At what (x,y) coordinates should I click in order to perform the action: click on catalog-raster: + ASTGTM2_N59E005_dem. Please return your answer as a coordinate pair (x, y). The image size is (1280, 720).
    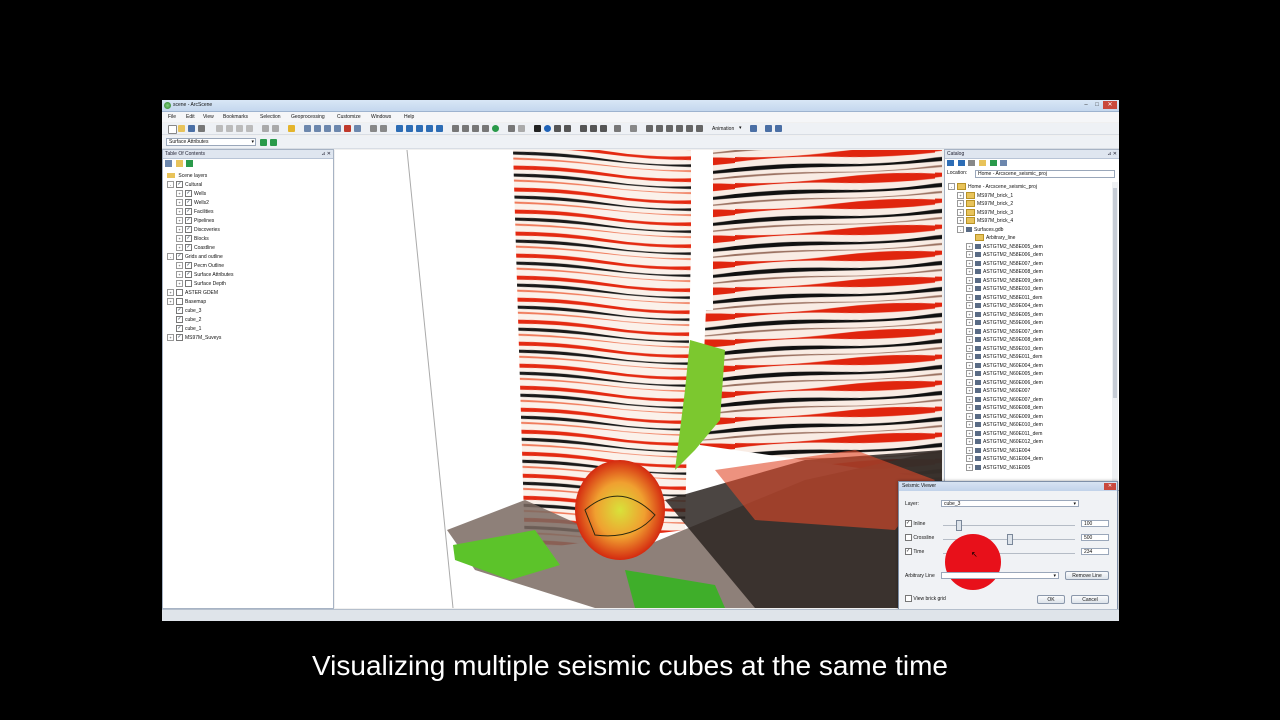
    Looking at the image, I should click on (1004, 314).